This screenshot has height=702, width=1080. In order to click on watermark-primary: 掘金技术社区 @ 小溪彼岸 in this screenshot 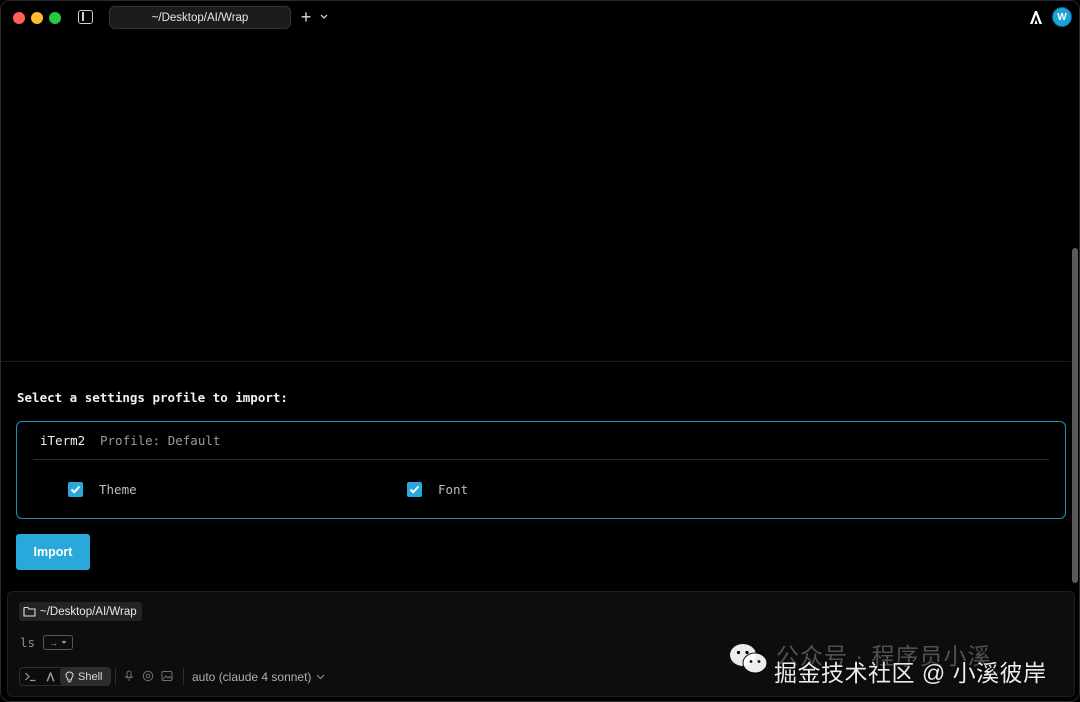, I will do `click(910, 673)`.